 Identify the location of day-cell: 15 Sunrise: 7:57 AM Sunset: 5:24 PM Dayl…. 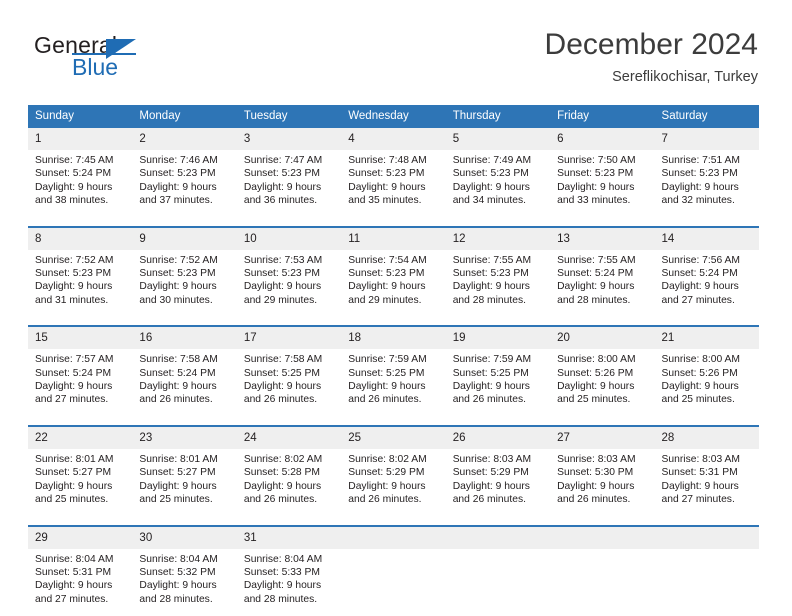
(80, 372).